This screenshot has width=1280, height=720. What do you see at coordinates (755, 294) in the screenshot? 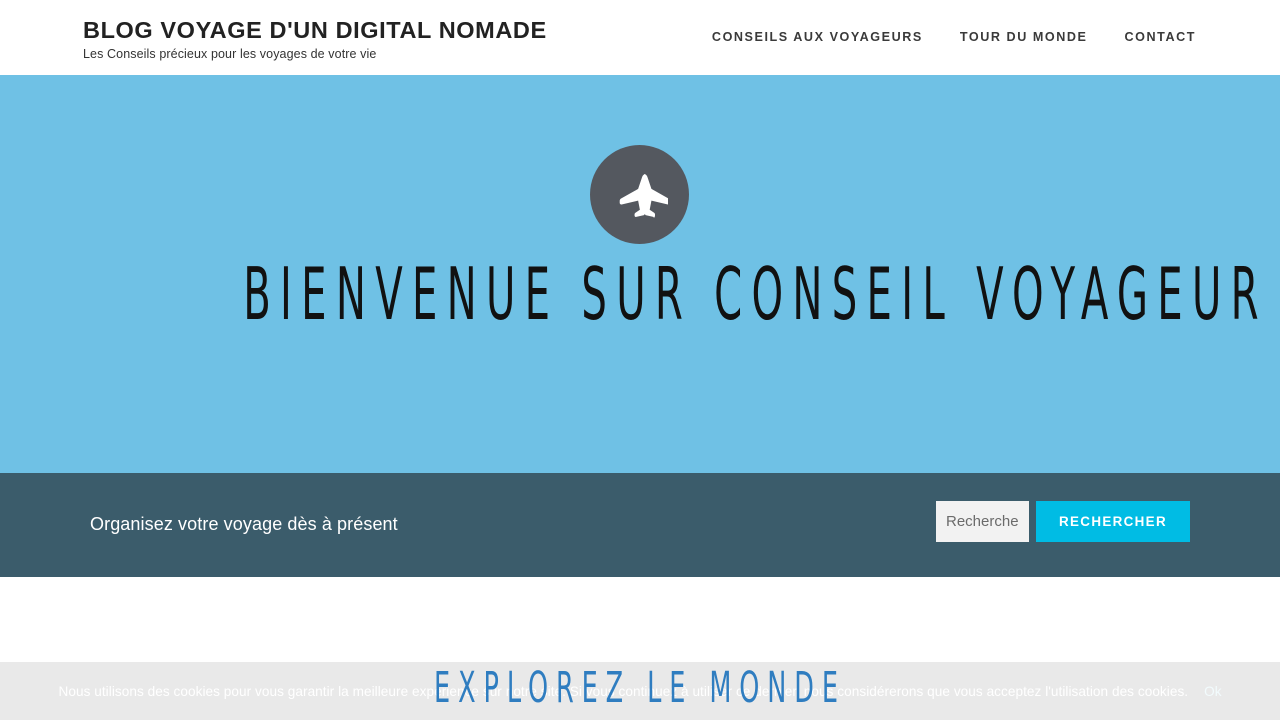
I see `hero-title: BIENVENUE SUR CONSEIL VOYAGEUR` at bounding box center [755, 294].